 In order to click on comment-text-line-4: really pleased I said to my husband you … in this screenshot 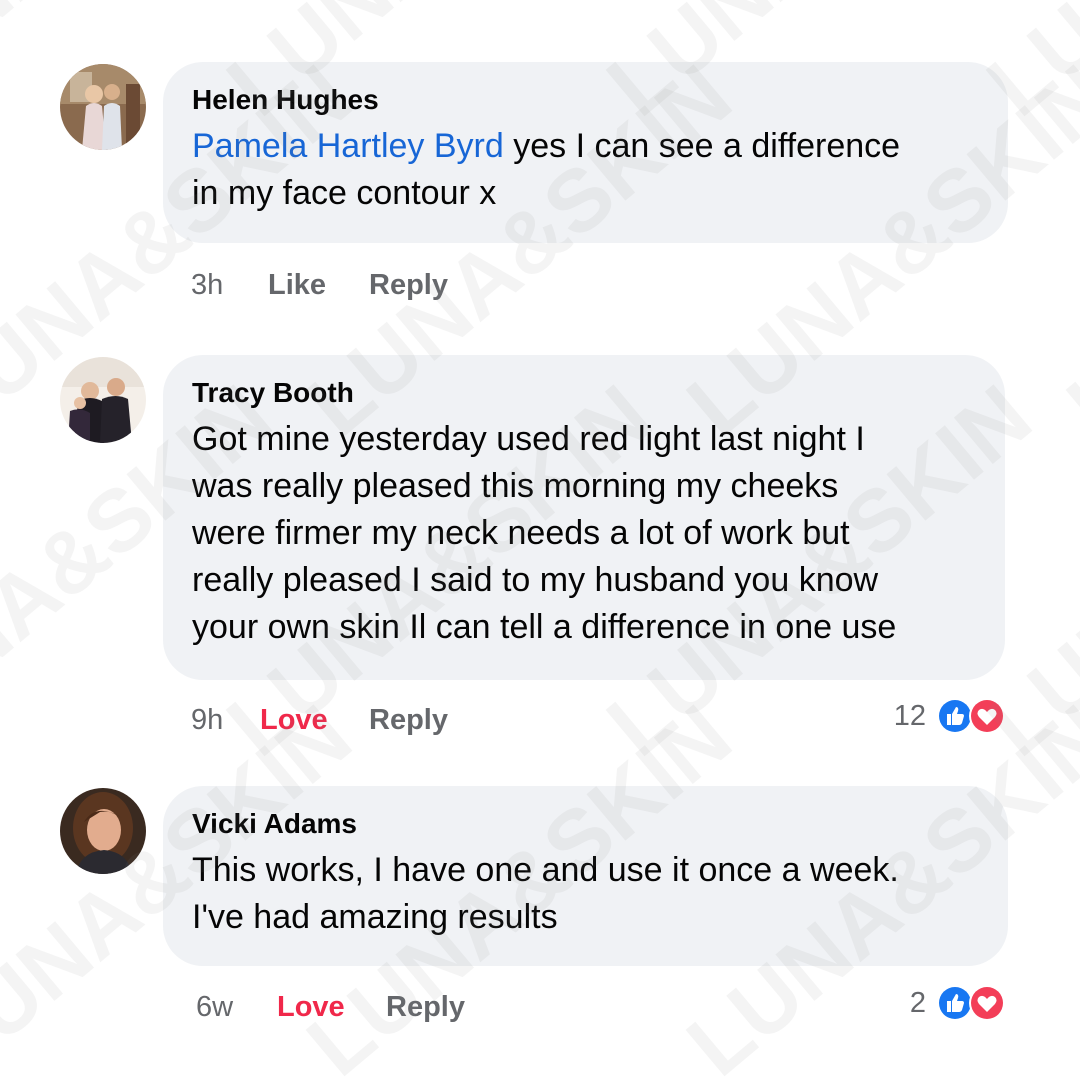, I will do `click(535, 580)`.